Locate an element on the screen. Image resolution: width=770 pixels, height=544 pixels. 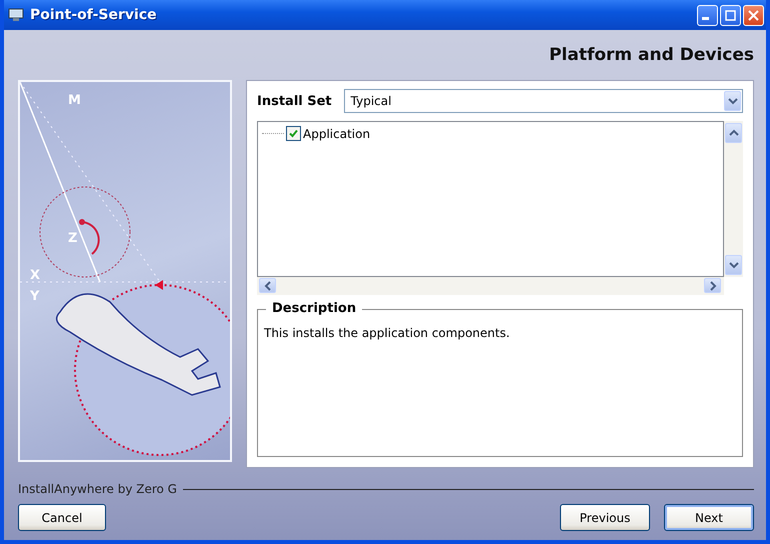
checkmark-icon is located at coordinates (293, 133).